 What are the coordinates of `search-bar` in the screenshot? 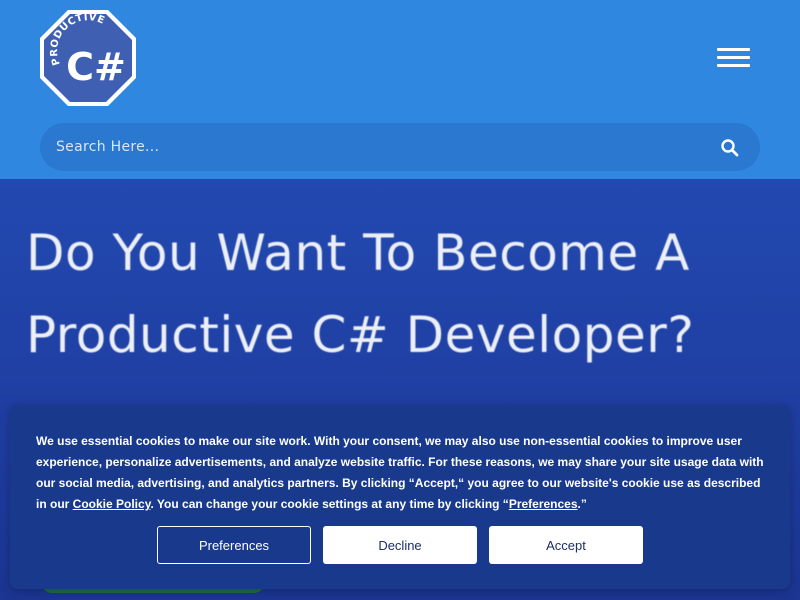 It's located at (400, 147).